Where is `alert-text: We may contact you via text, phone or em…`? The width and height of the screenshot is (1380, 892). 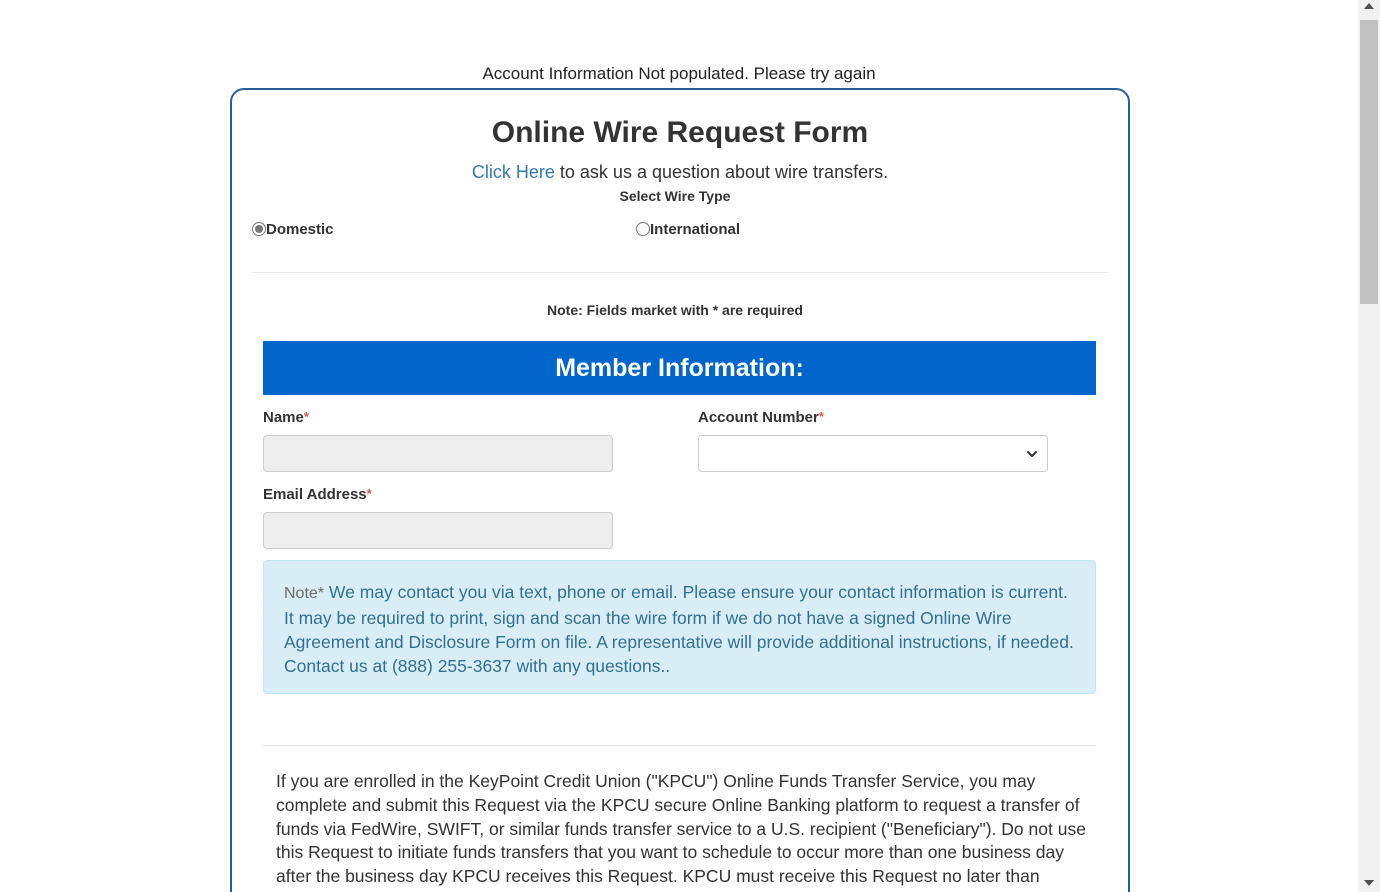 alert-text: We may contact you via text, phone or em… is located at coordinates (679, 629).